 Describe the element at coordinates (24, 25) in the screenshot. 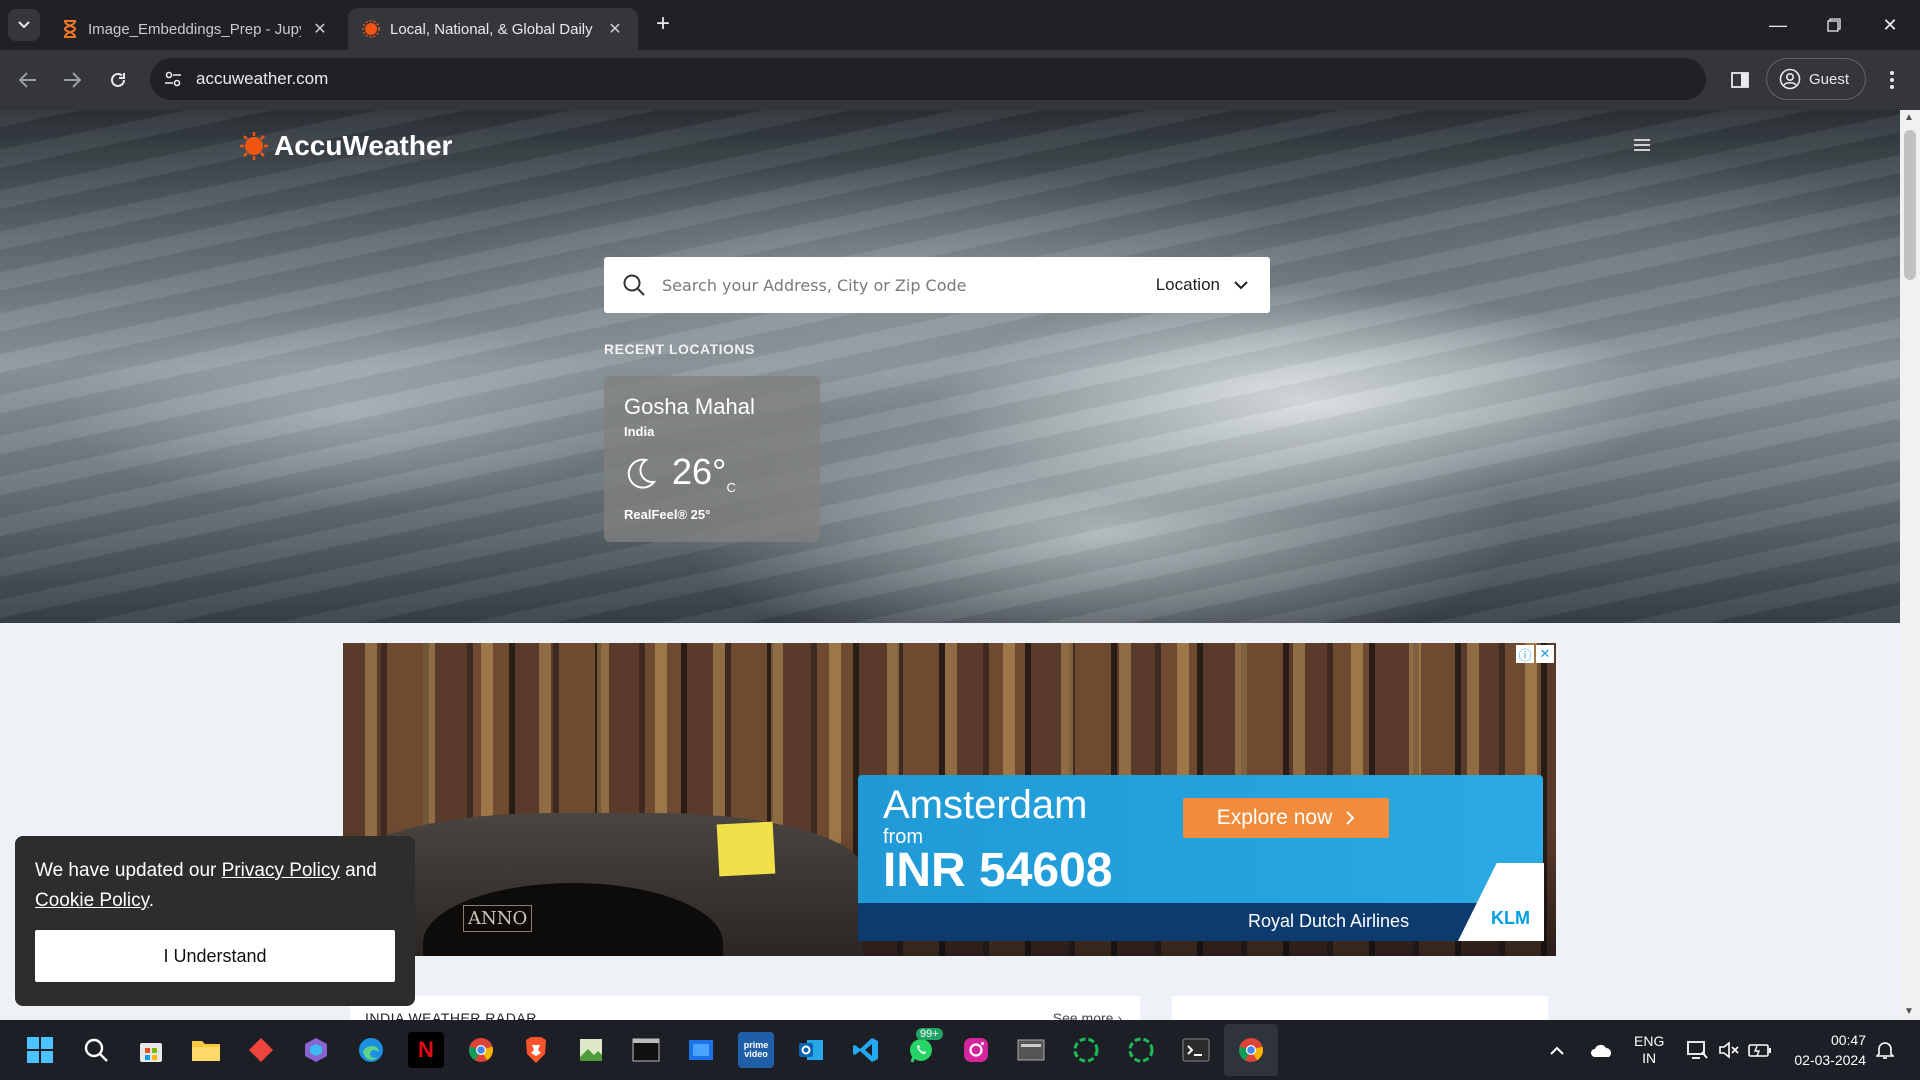

I see `tab-search-button` at that location.